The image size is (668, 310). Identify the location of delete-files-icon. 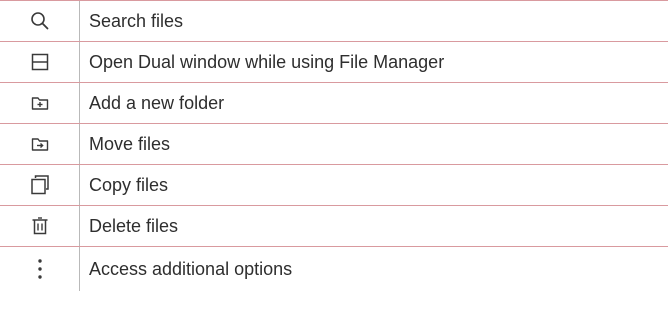
(40, 226).